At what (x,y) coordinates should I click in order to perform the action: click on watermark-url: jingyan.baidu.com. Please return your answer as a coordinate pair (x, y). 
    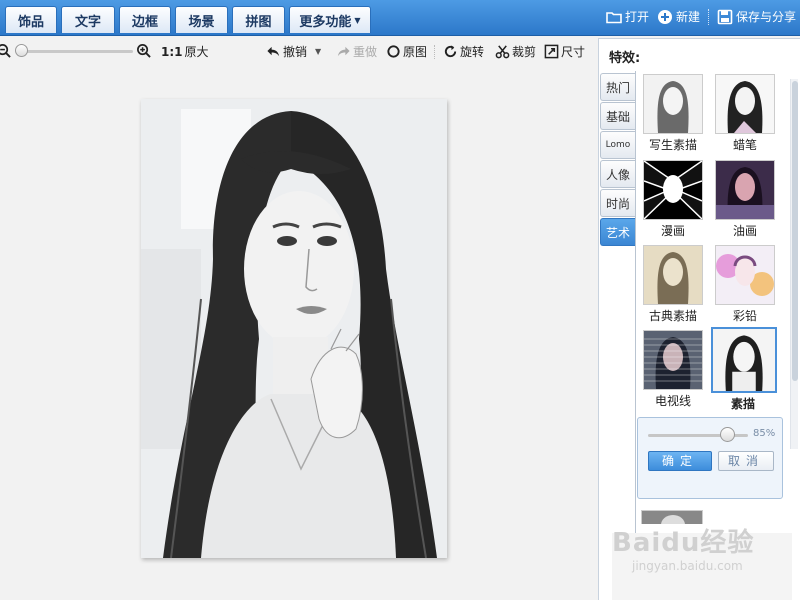
    Looking at the image, I should click on (687, 566).